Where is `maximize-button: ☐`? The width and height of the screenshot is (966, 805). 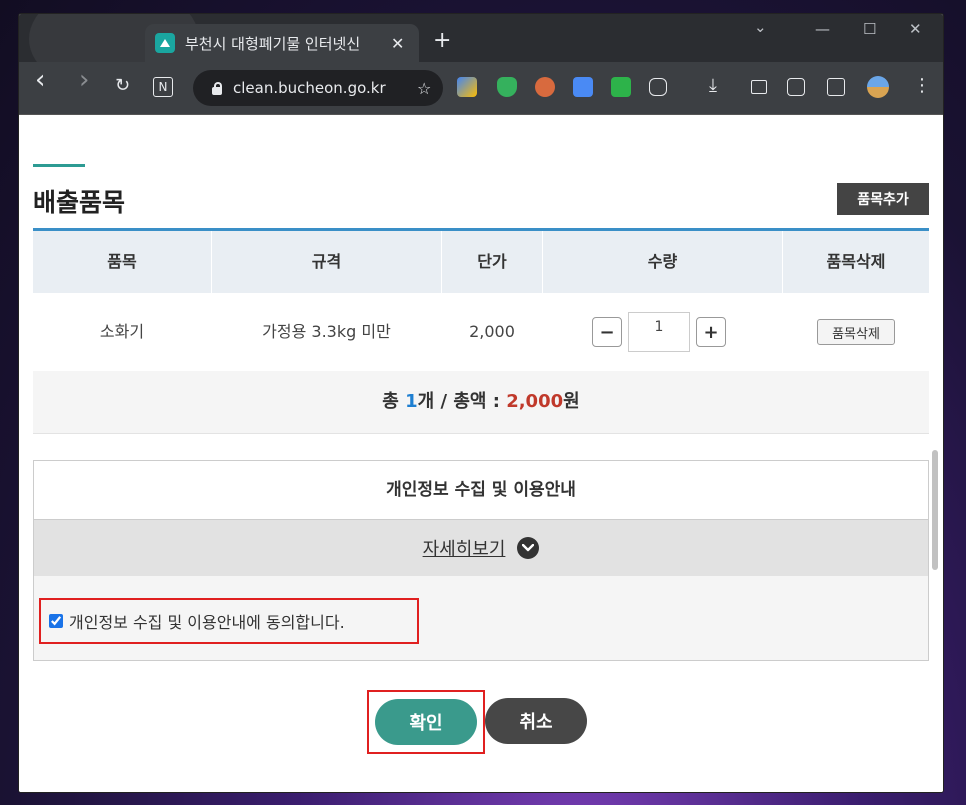
maximize-button: ☐ is located at coordinates (869, 29).